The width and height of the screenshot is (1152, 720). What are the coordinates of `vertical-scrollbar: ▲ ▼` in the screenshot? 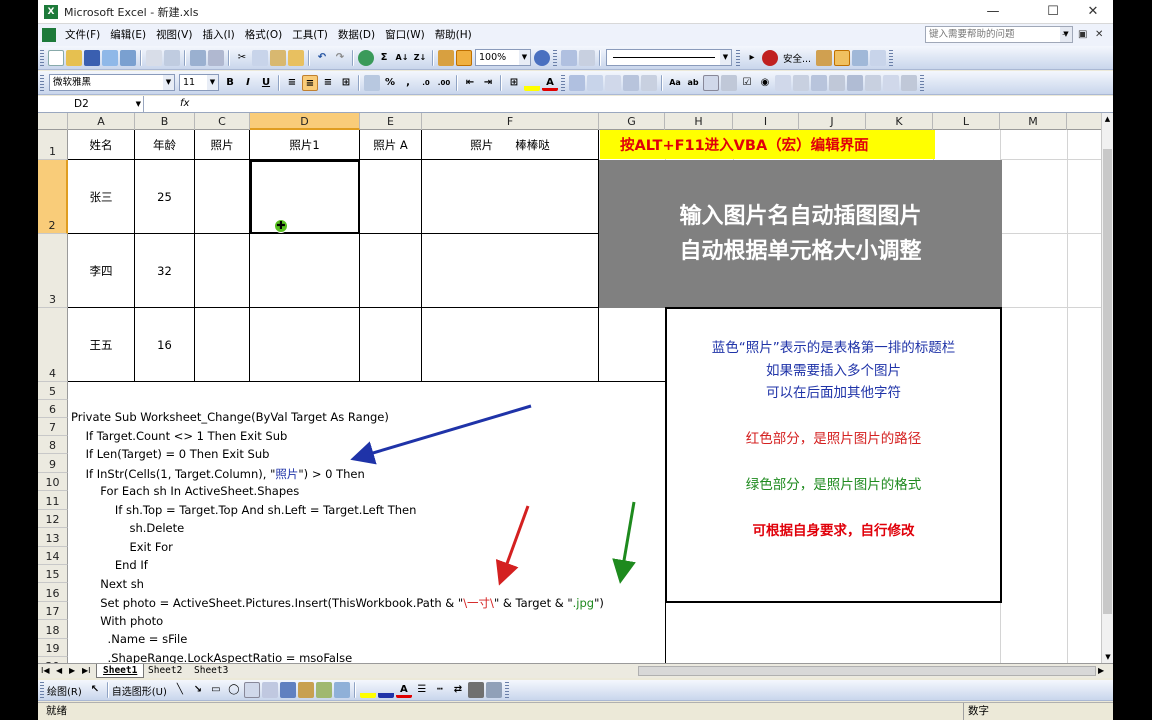 It's located at (1107, 388).